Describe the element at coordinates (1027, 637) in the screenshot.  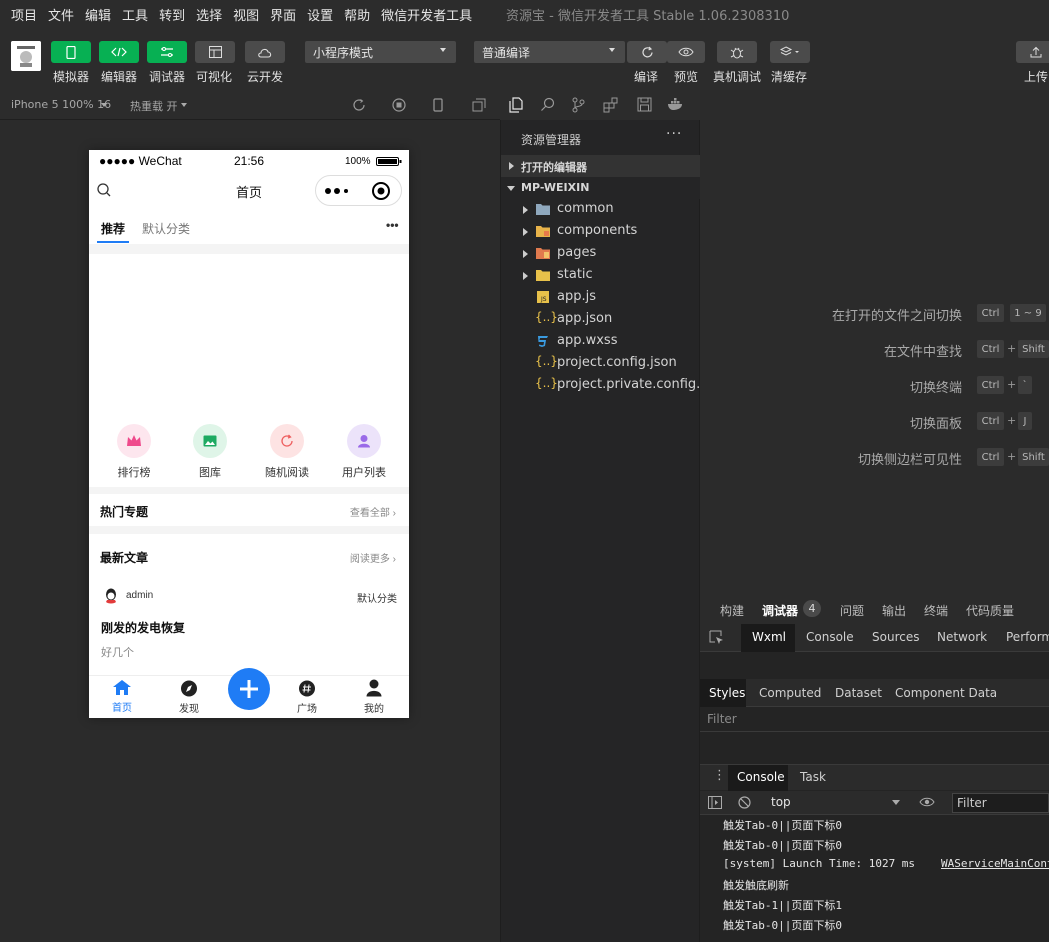
I see `subtab-performance: Perform` at that location.